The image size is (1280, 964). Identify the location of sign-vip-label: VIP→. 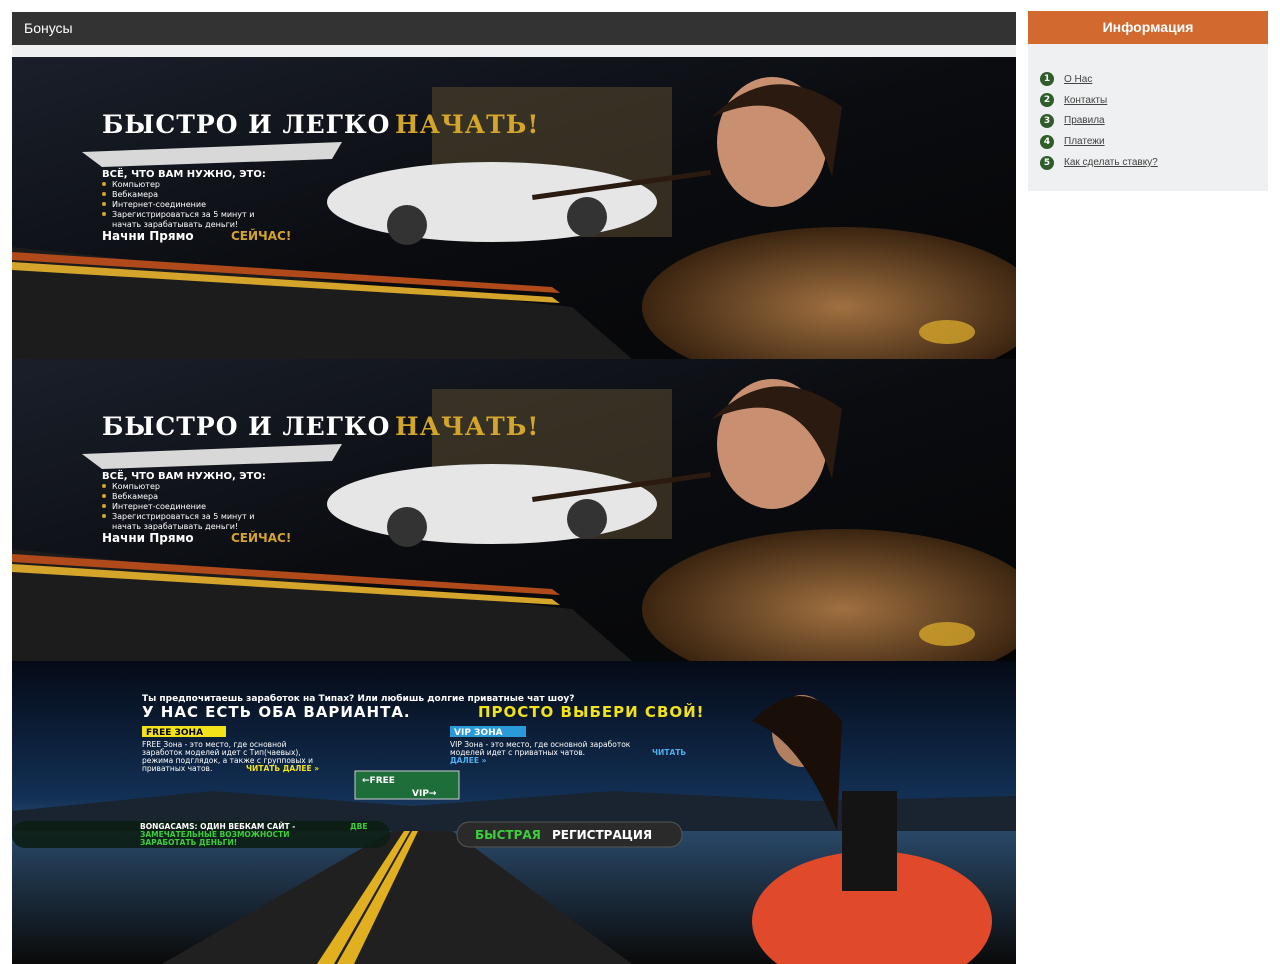
(424, 794).